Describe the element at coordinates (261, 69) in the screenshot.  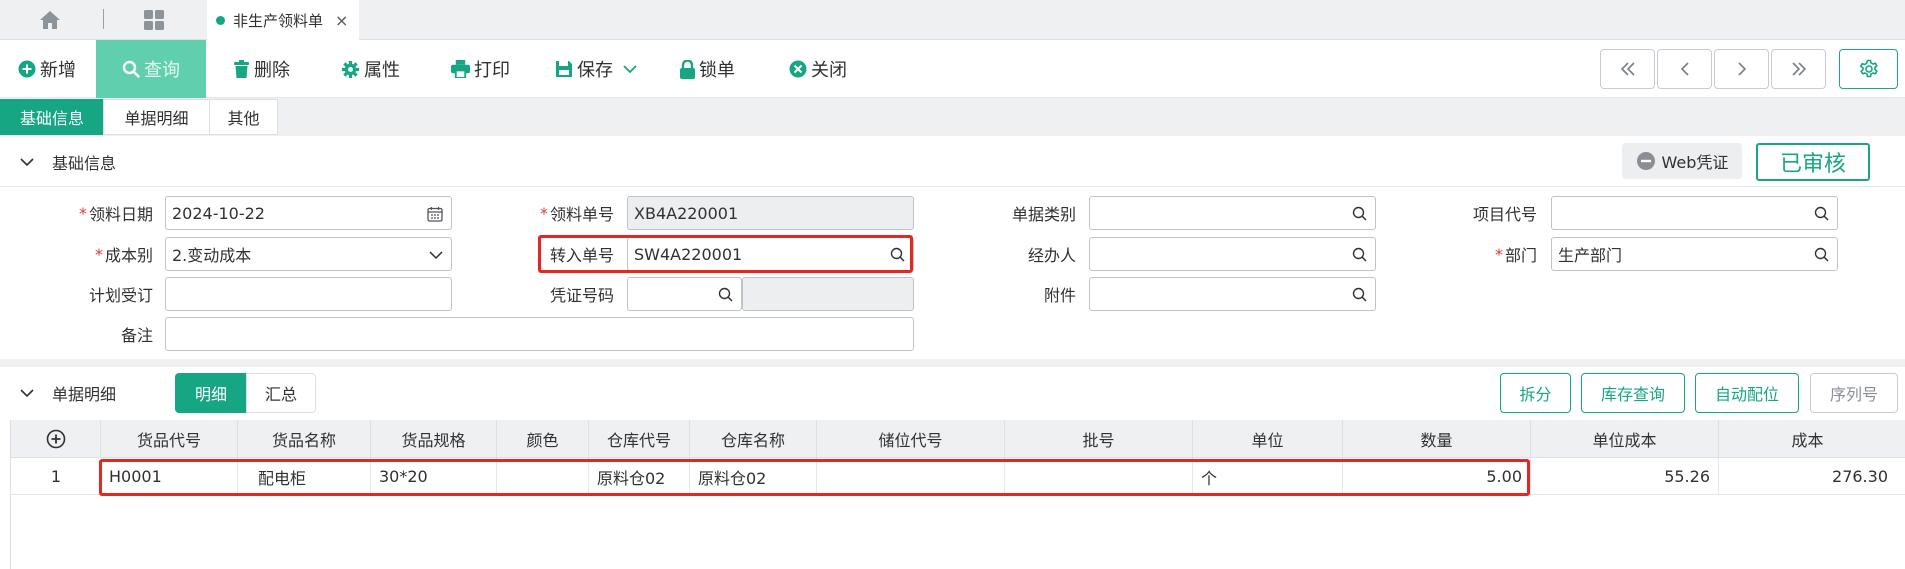
I see `delete-button: 删除` at that location.